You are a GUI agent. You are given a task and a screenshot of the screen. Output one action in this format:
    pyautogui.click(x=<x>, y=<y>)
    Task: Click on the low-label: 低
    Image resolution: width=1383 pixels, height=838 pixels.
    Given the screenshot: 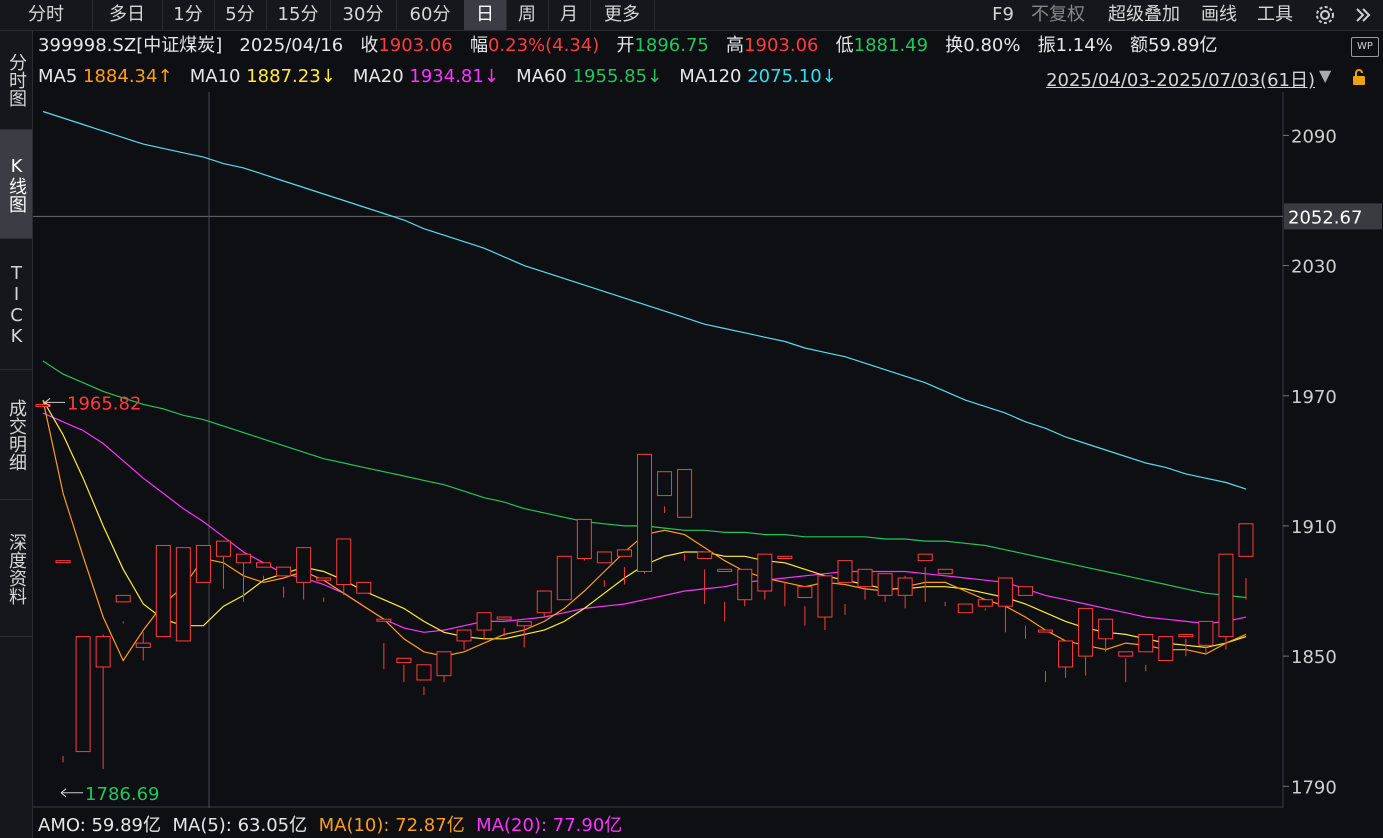 What is the action you would take?
    pyautogui.click(x=844, y=45)
    